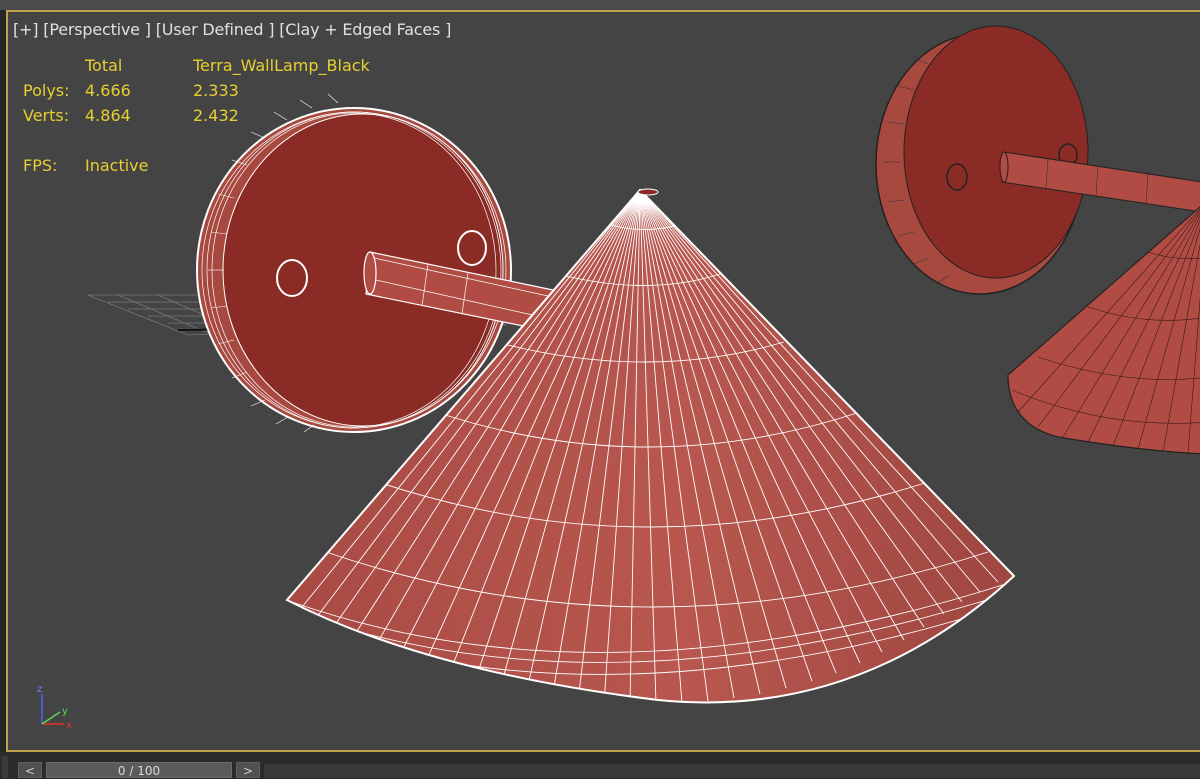 This screenshot has height=779, width=1200. Describe the element at coordinates (108, 90) in the screenshot. I see `stats-polys-total: 4.666` at that location.